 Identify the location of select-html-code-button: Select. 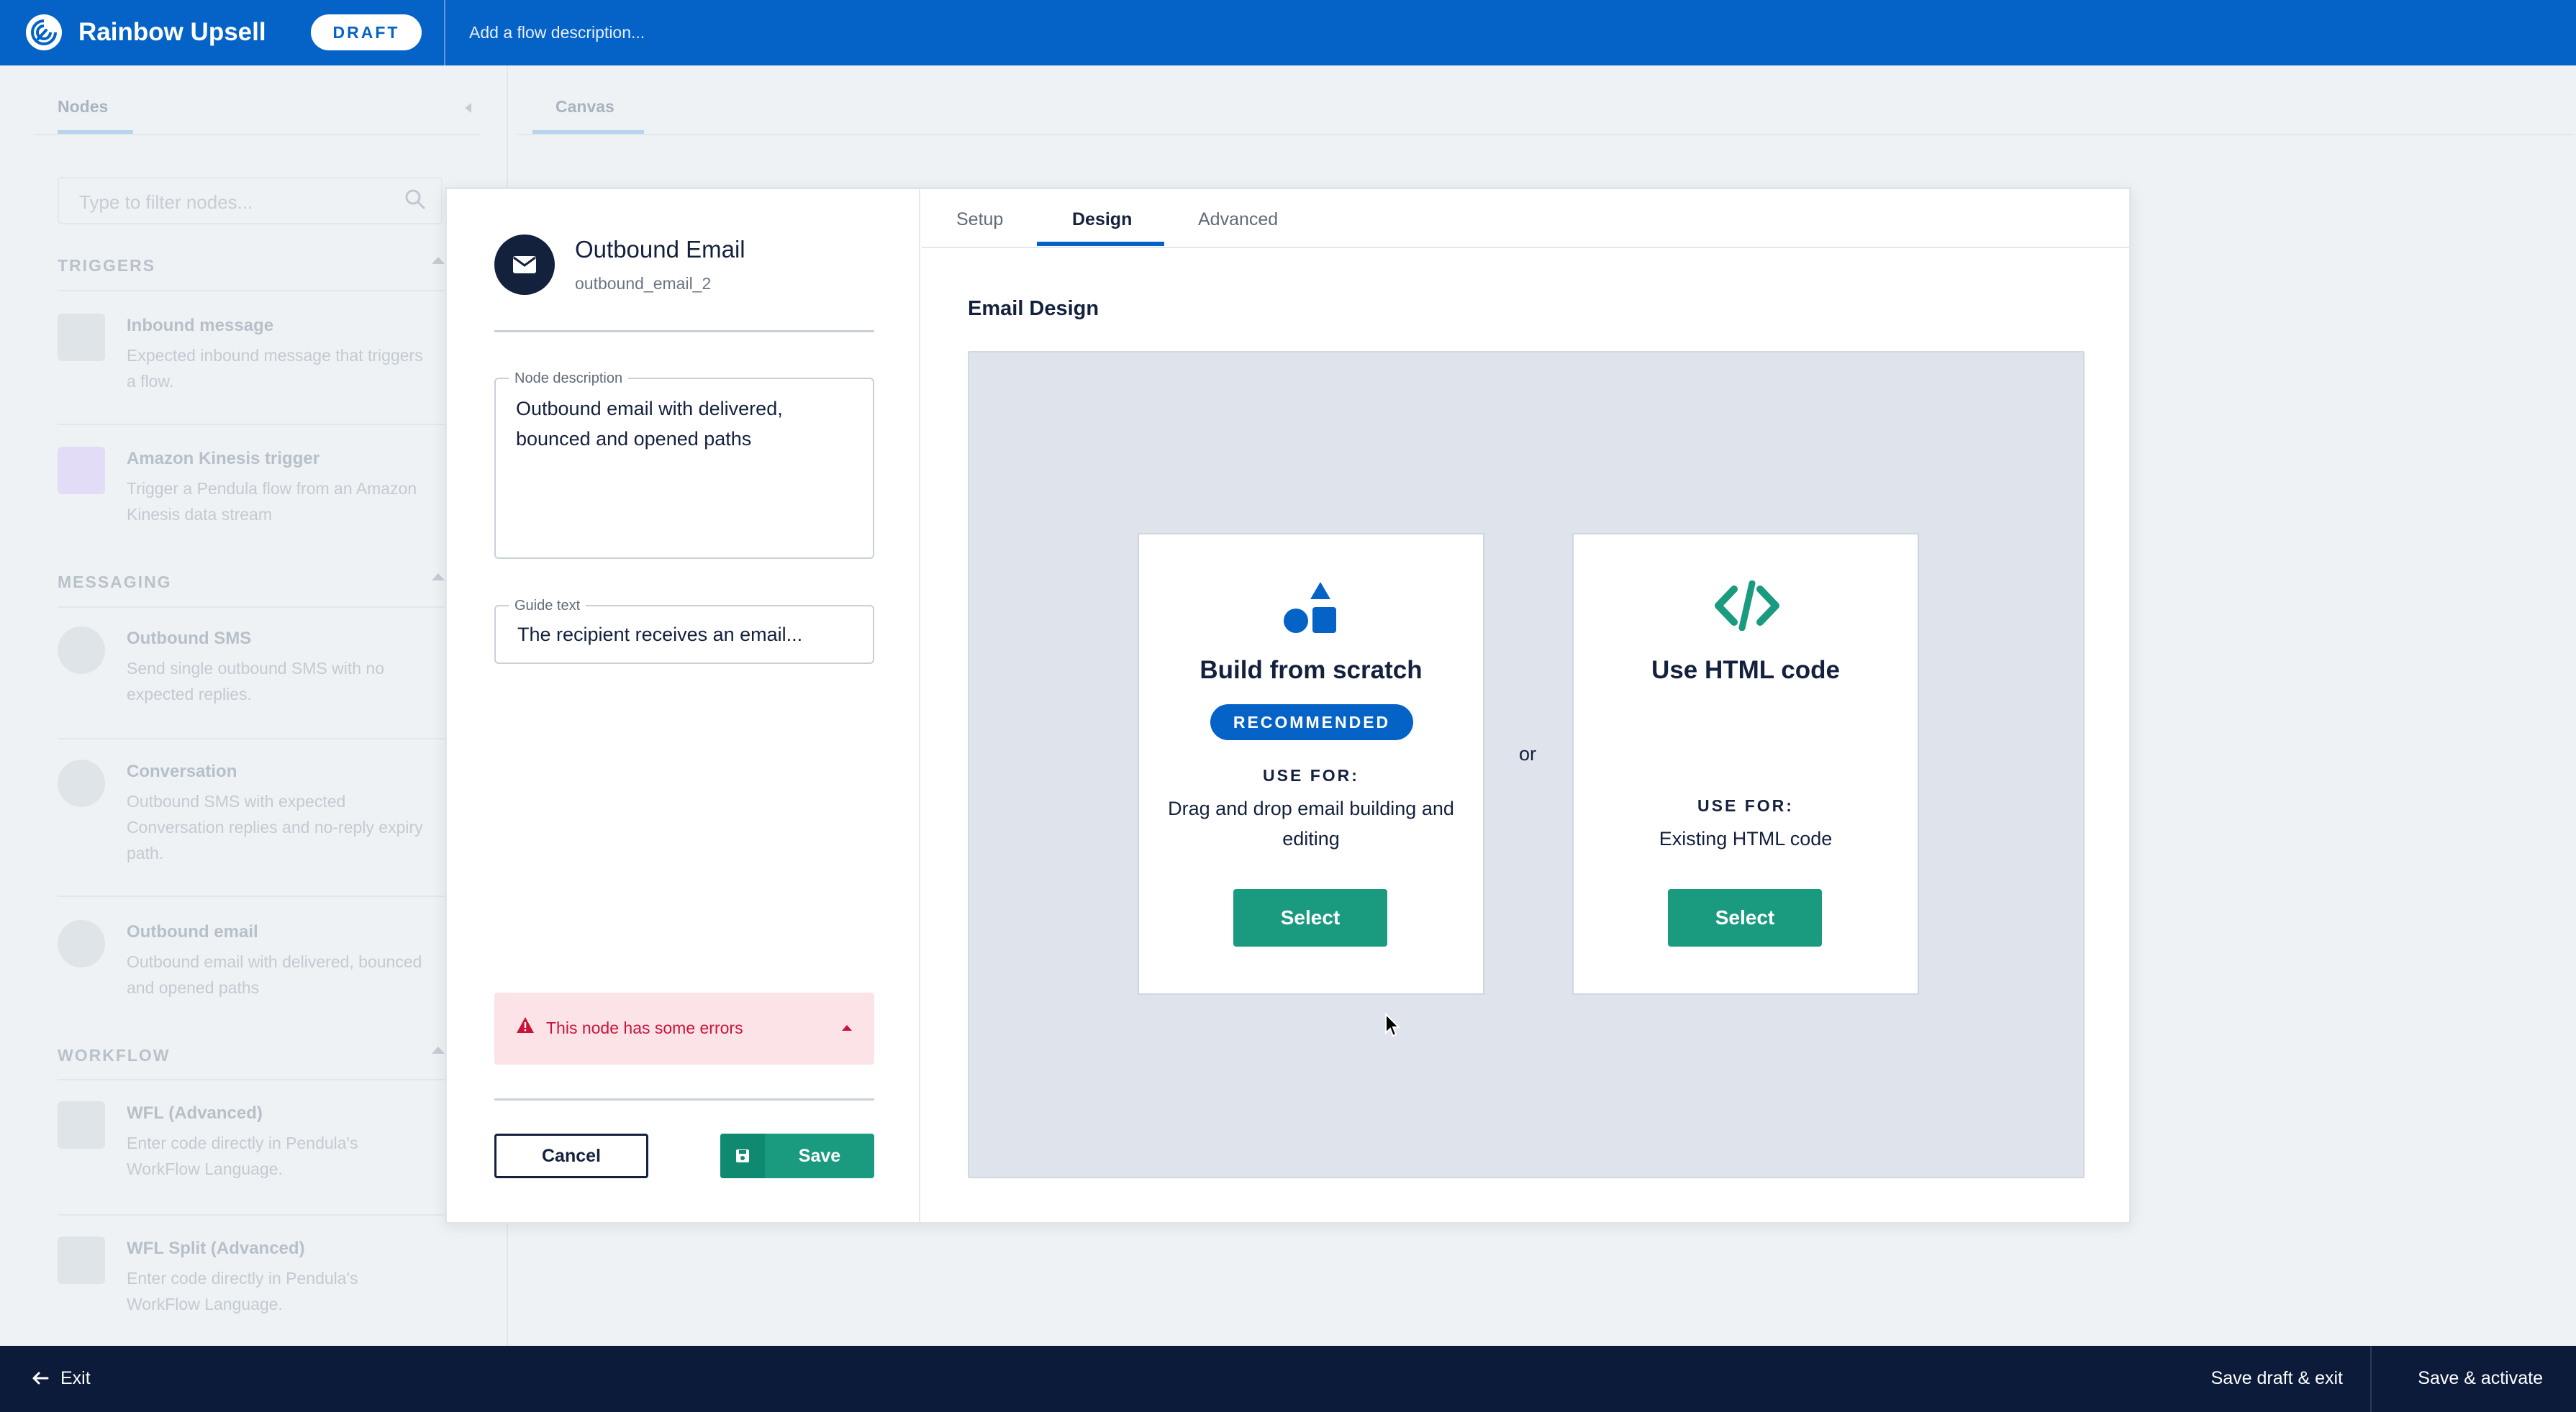
(1745, 918).